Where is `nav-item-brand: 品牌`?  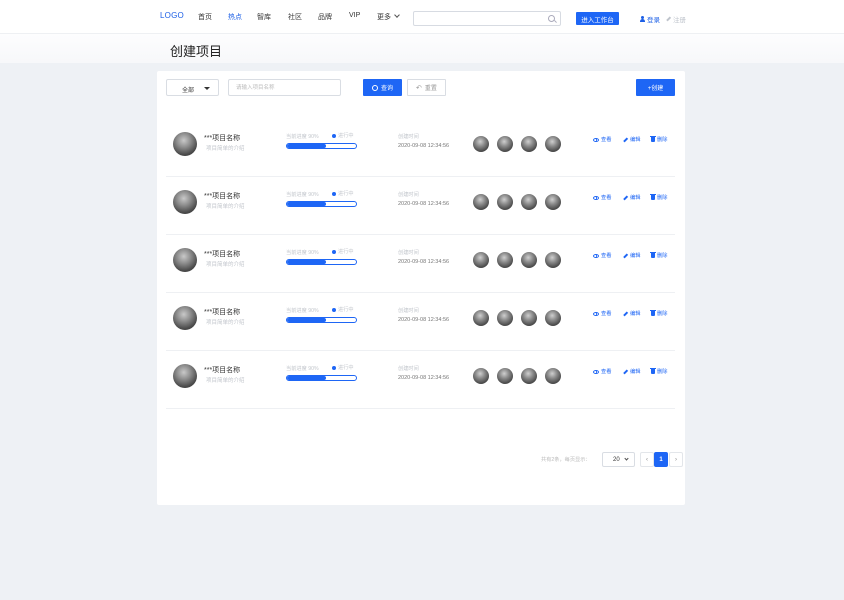 nav-item-brand: 品牌 is located at coordinates (325, 17).